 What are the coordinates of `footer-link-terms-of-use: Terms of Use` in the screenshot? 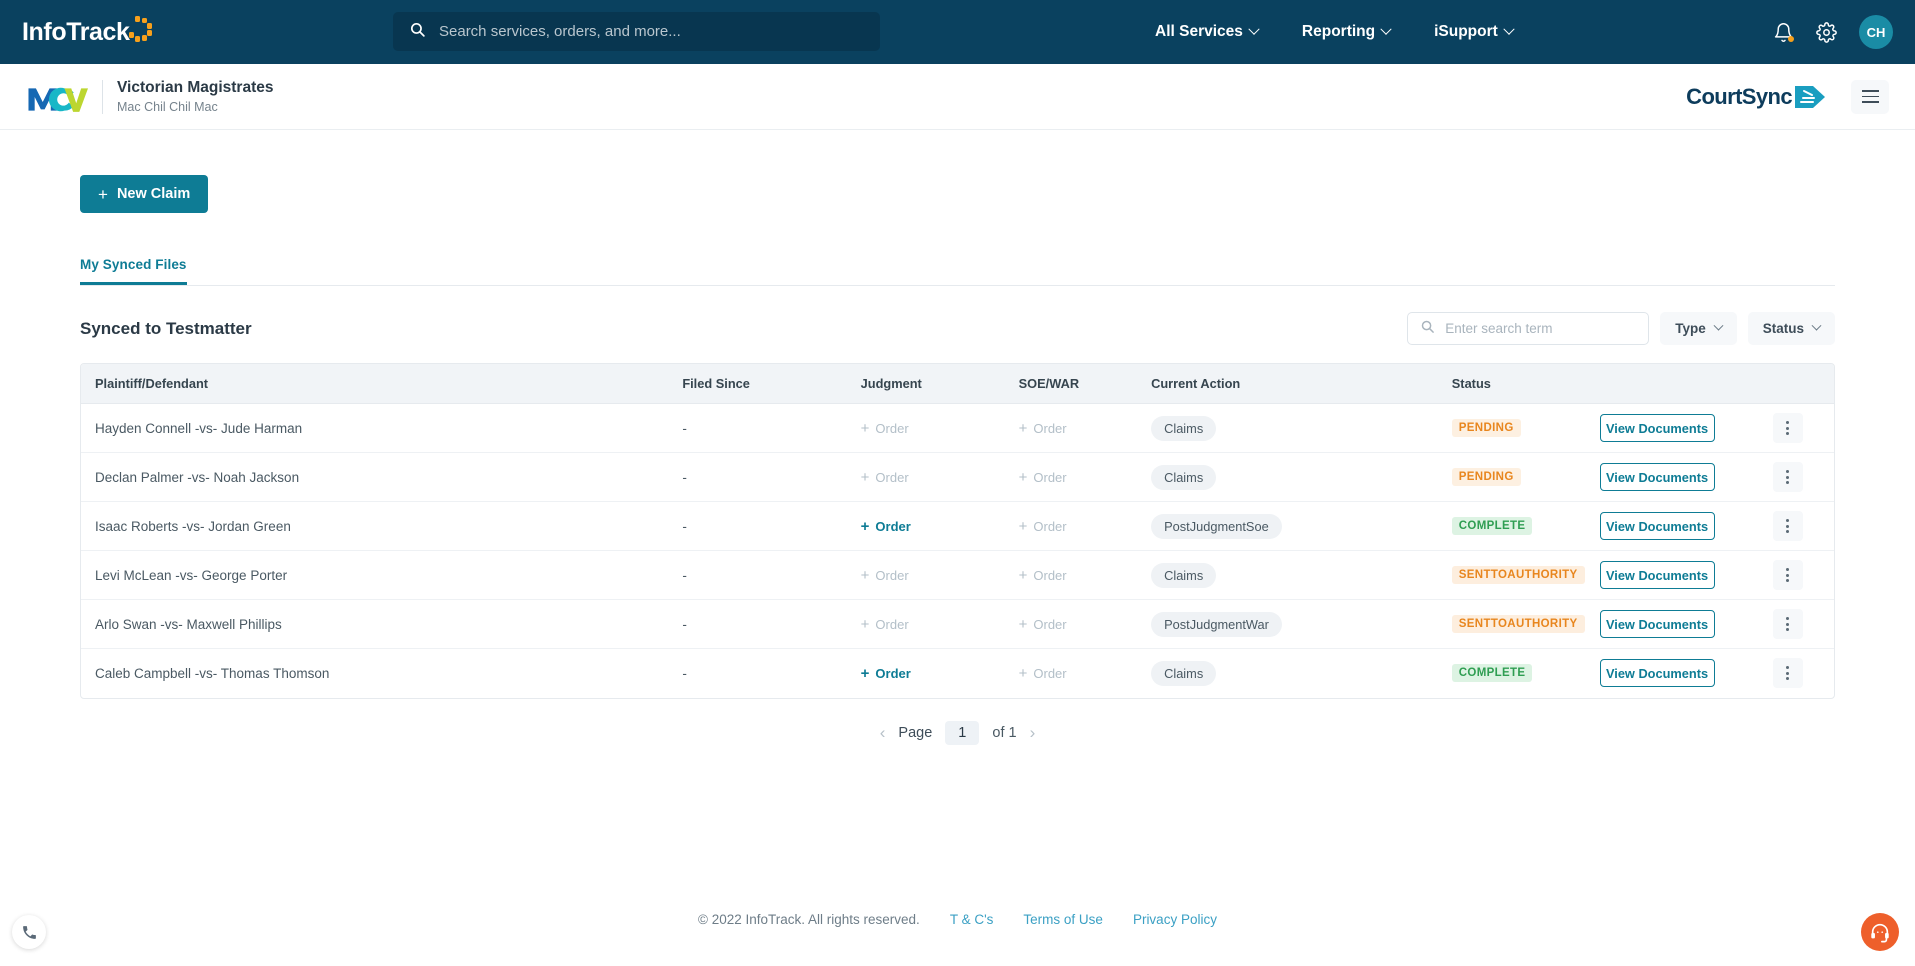 It's located at (1063, 919).